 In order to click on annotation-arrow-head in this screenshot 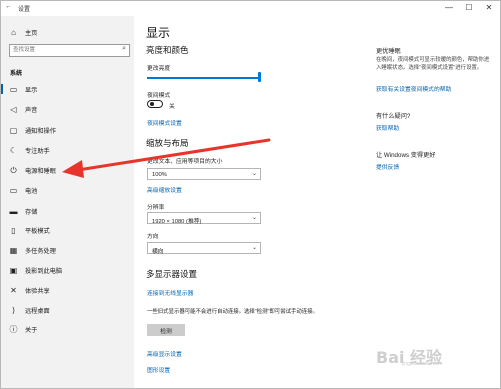, I will do `click(73, 169)`.